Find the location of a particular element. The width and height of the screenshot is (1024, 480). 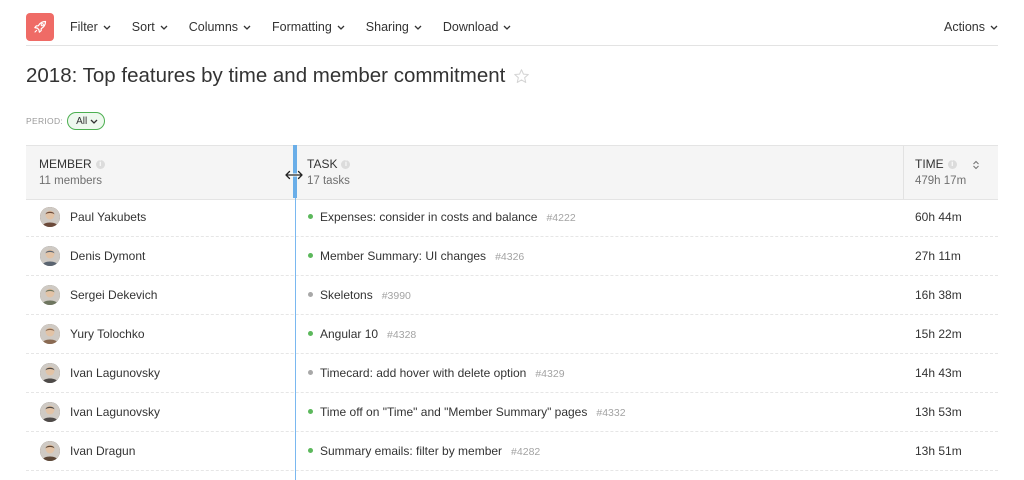

sort-icon is located at coordinates (976, 165).